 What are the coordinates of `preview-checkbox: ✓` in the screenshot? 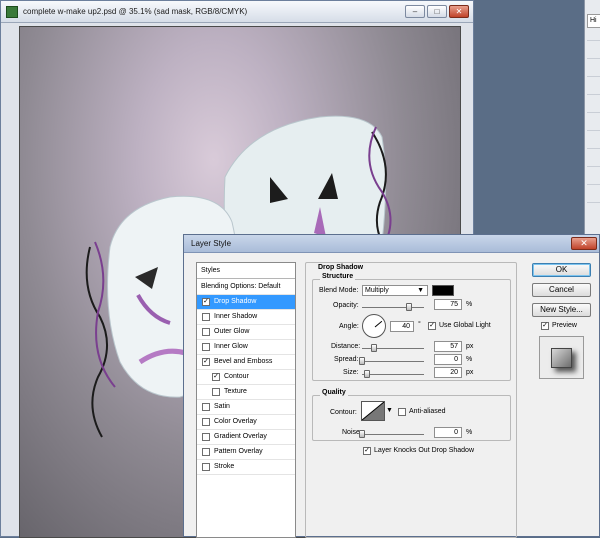 It's located at (545, 326).